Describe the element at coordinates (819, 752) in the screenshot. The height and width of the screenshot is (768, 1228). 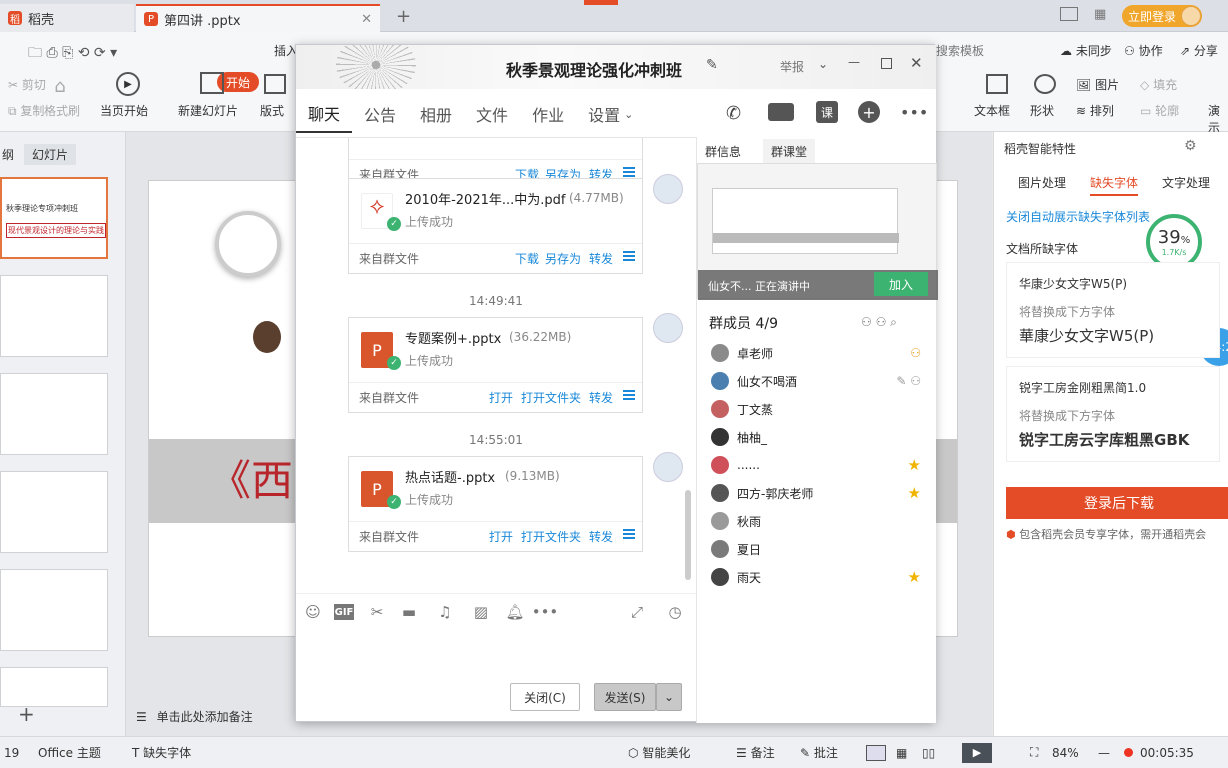
I see `comments-toggle: ✎ 批注` at that location.